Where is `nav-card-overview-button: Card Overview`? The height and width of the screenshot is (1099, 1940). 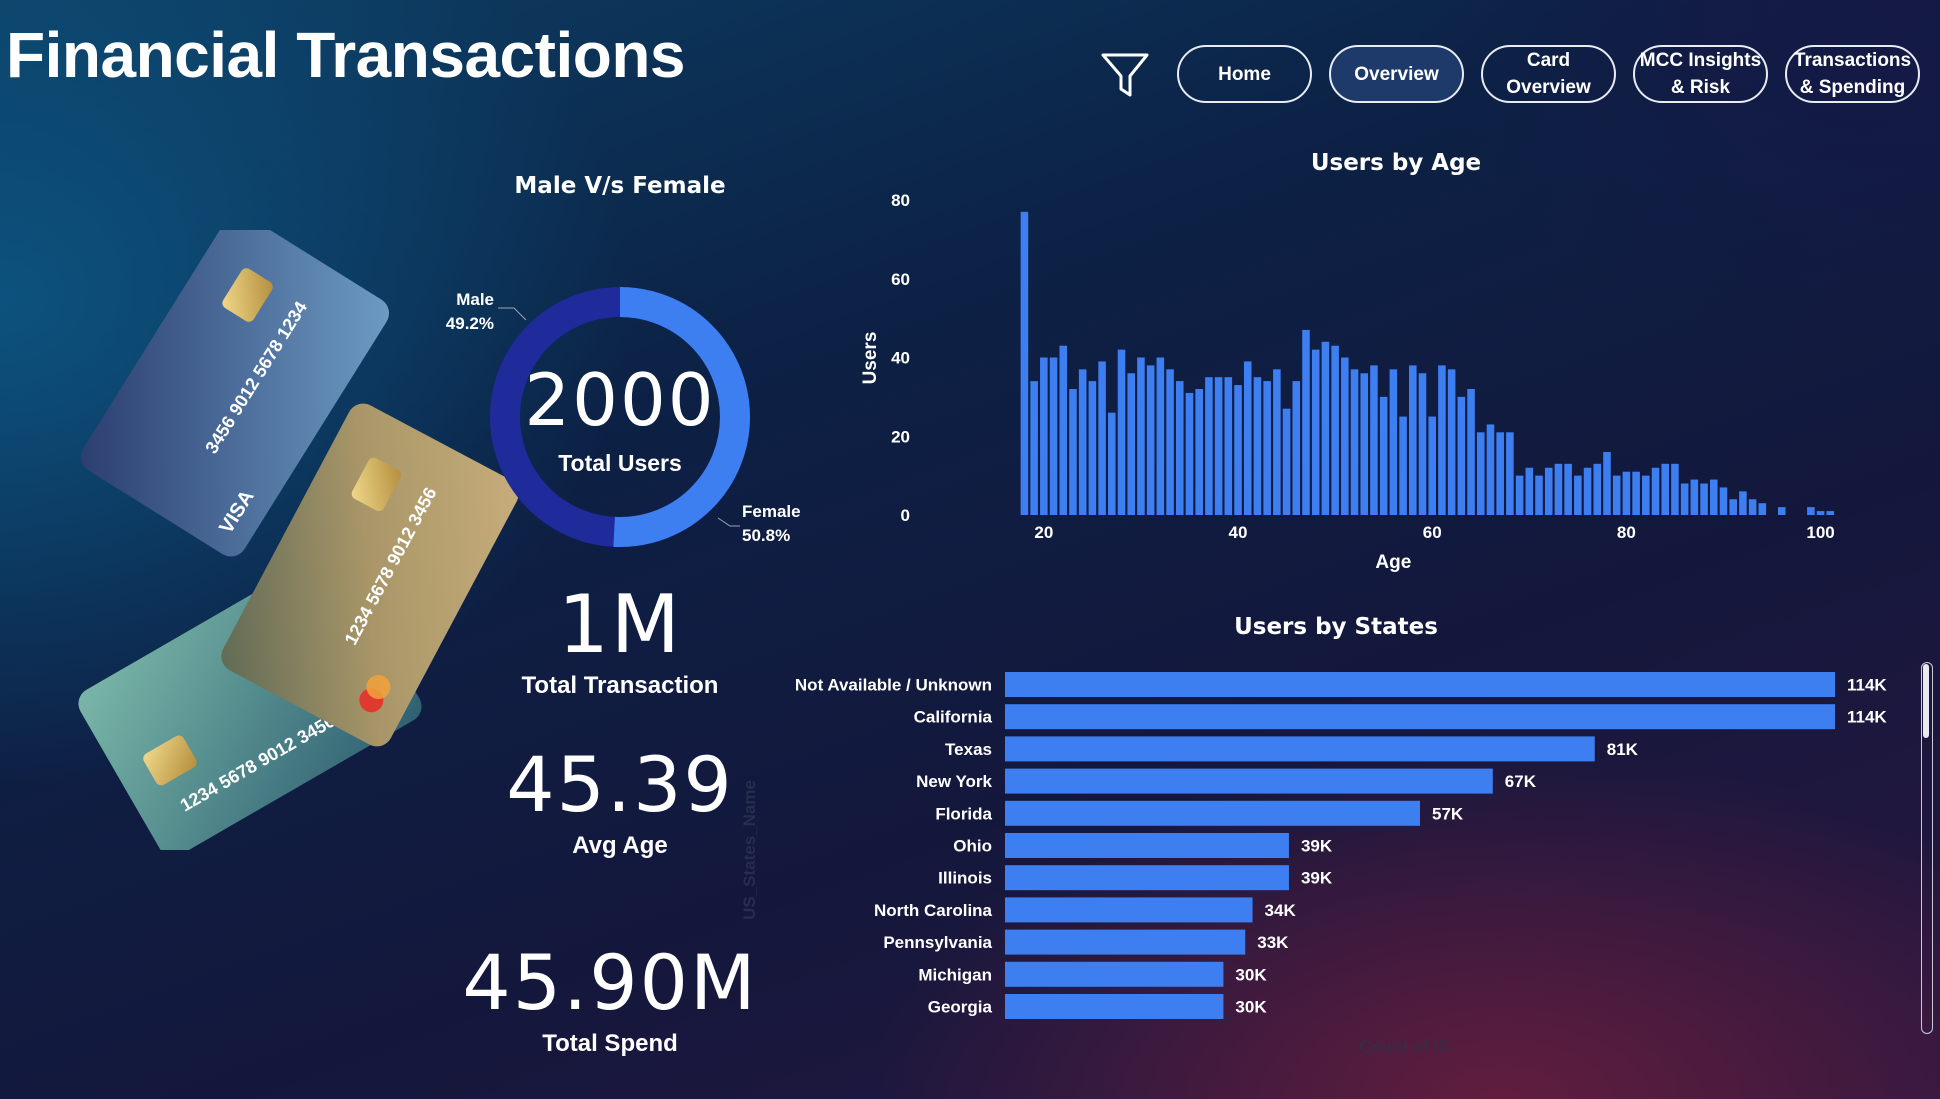 nav-card-overview-button: Card Overview is located at coordinates (1548, 74).